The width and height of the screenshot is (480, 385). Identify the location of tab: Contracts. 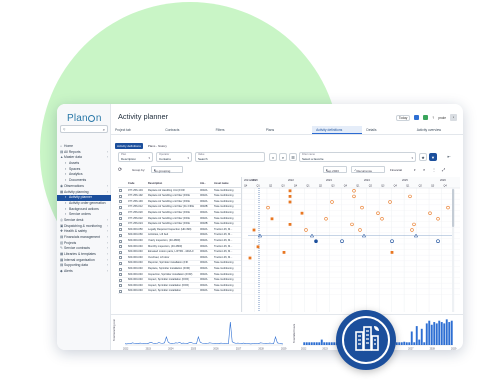
(186, 130).